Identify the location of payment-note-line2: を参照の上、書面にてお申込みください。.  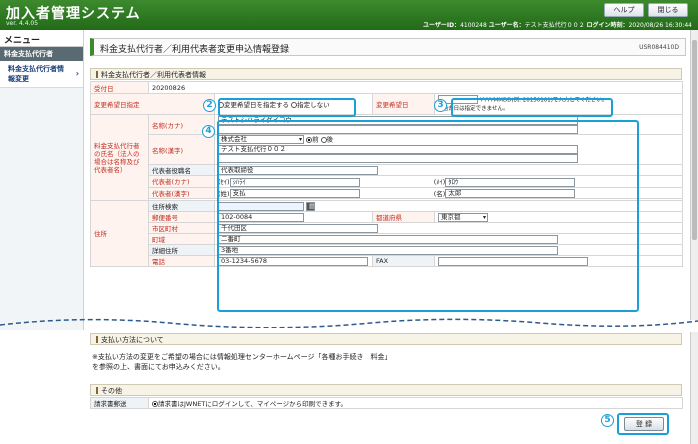
(158, 367).